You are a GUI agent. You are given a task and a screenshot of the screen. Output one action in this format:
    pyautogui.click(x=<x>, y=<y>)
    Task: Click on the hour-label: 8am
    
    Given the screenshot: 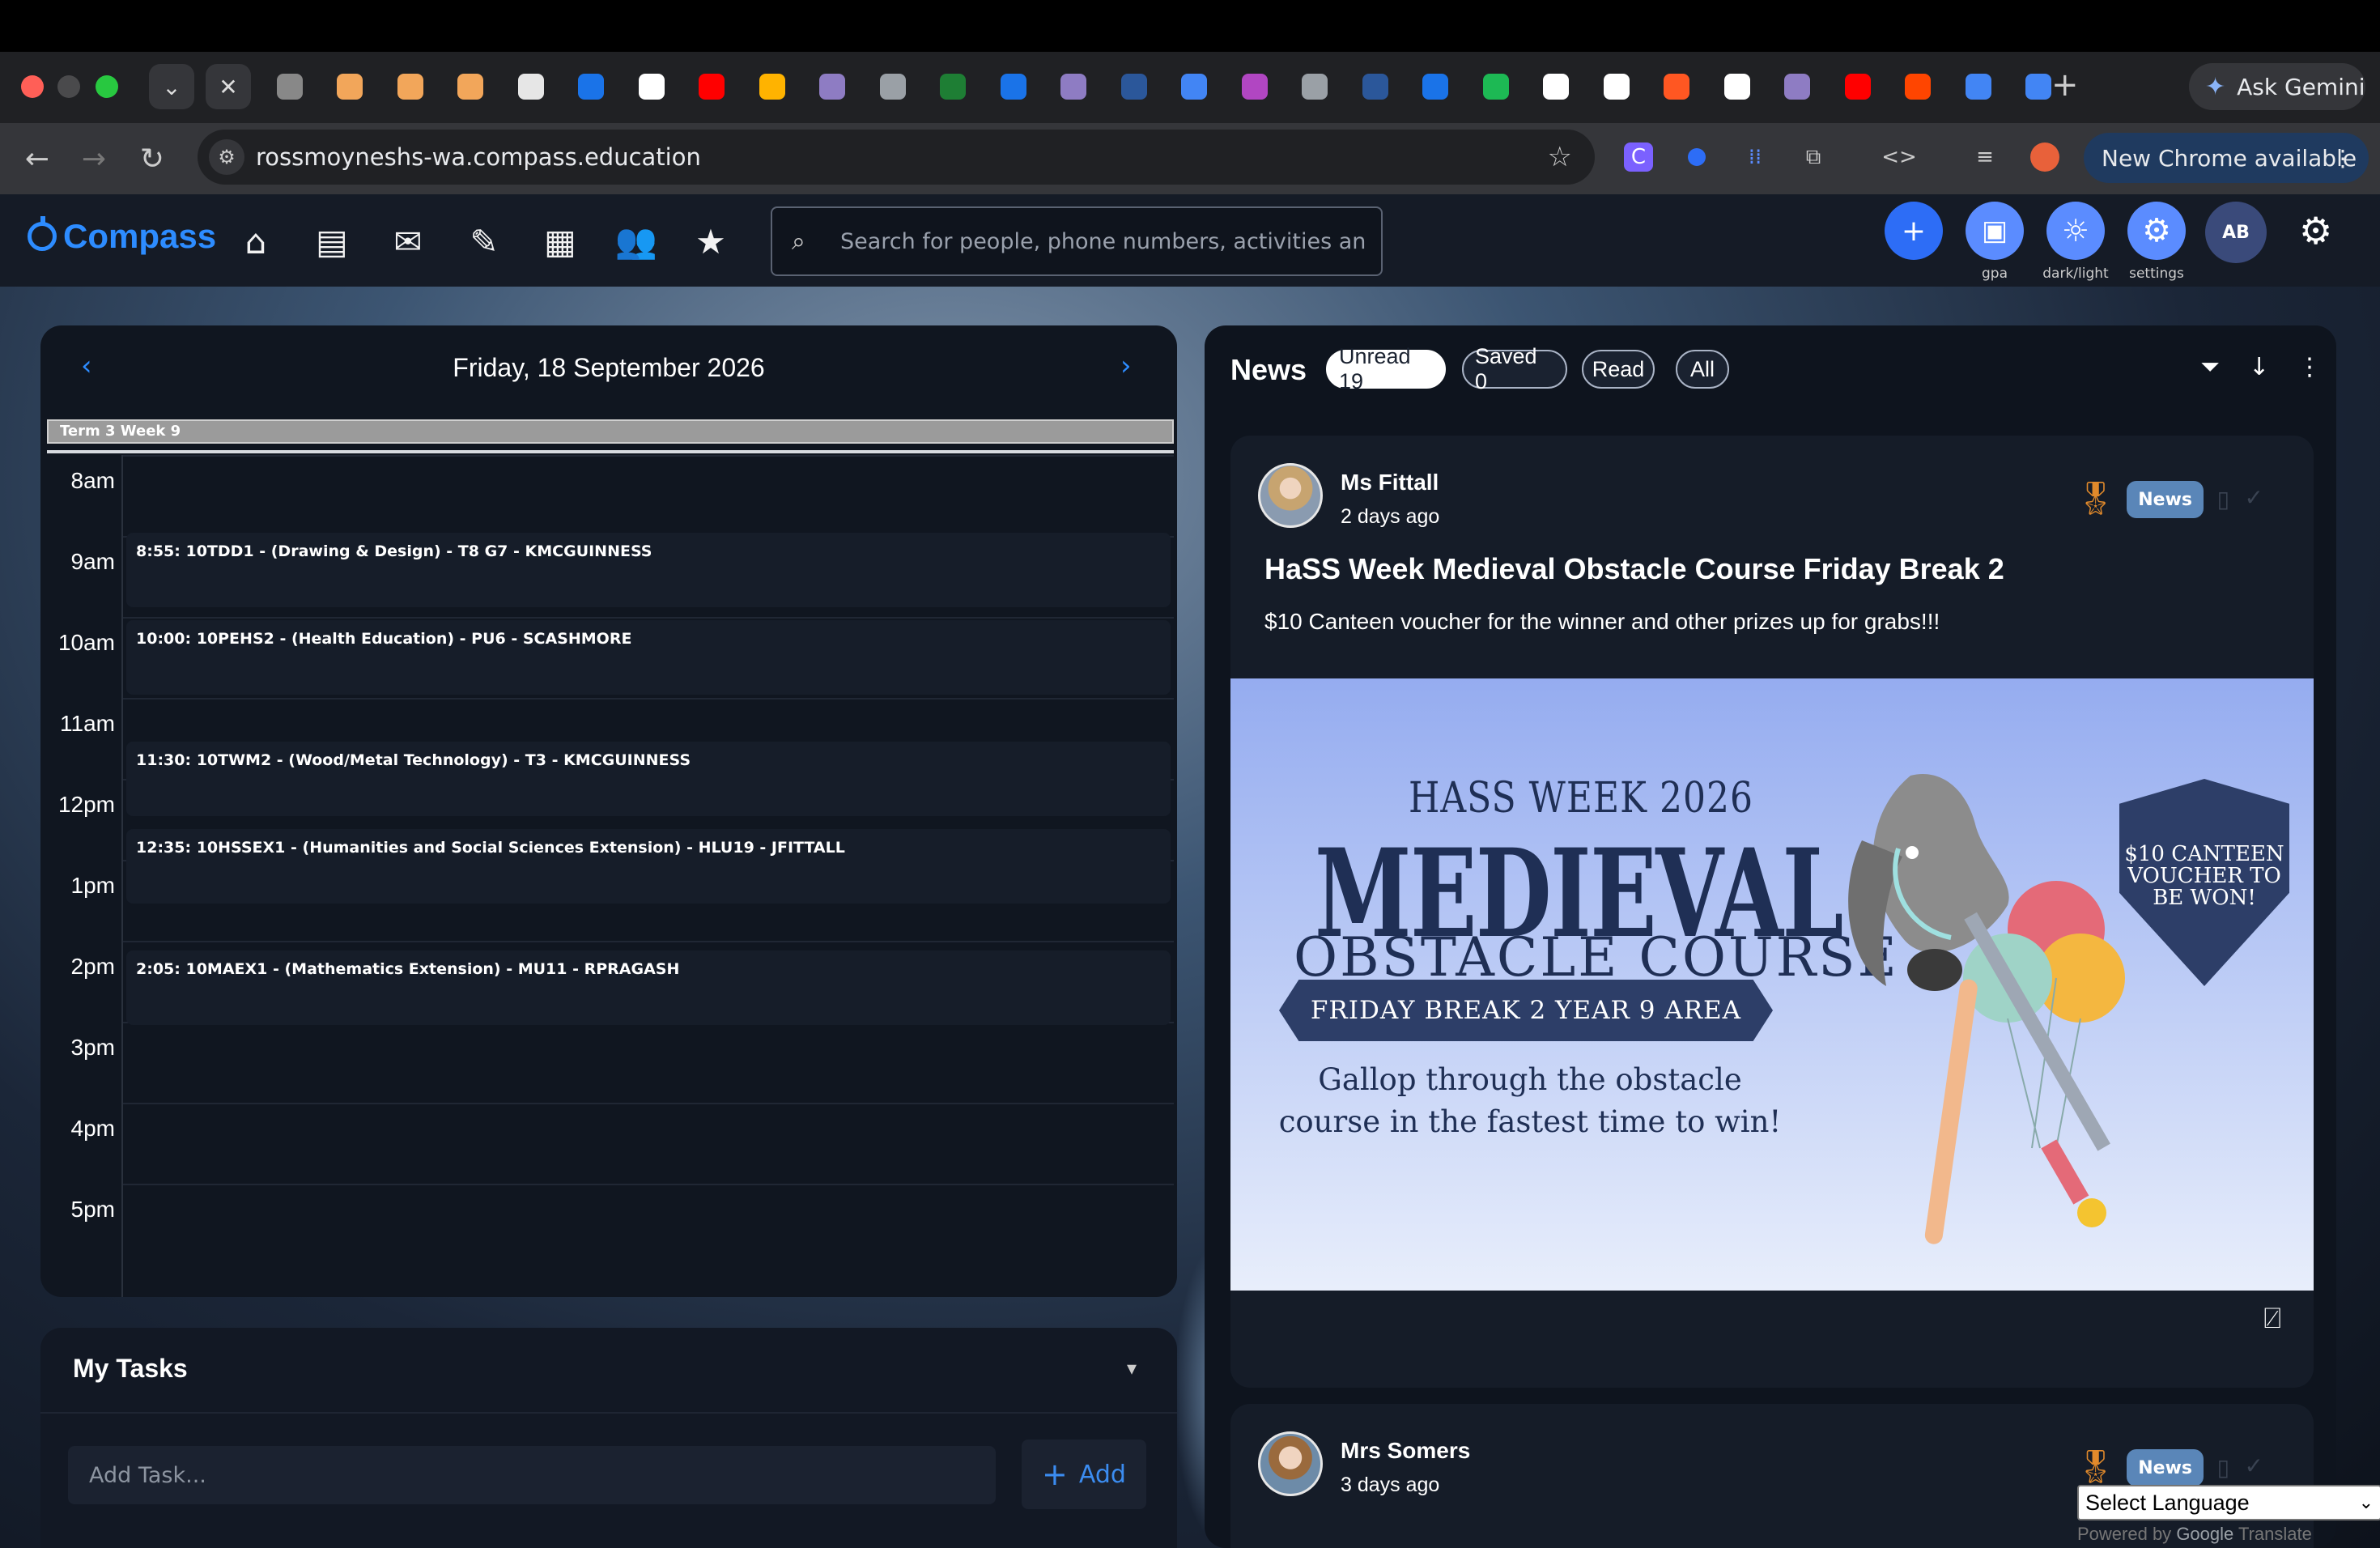 What is the action you would take?
    pyautogui.click(x=92, y=480)
    